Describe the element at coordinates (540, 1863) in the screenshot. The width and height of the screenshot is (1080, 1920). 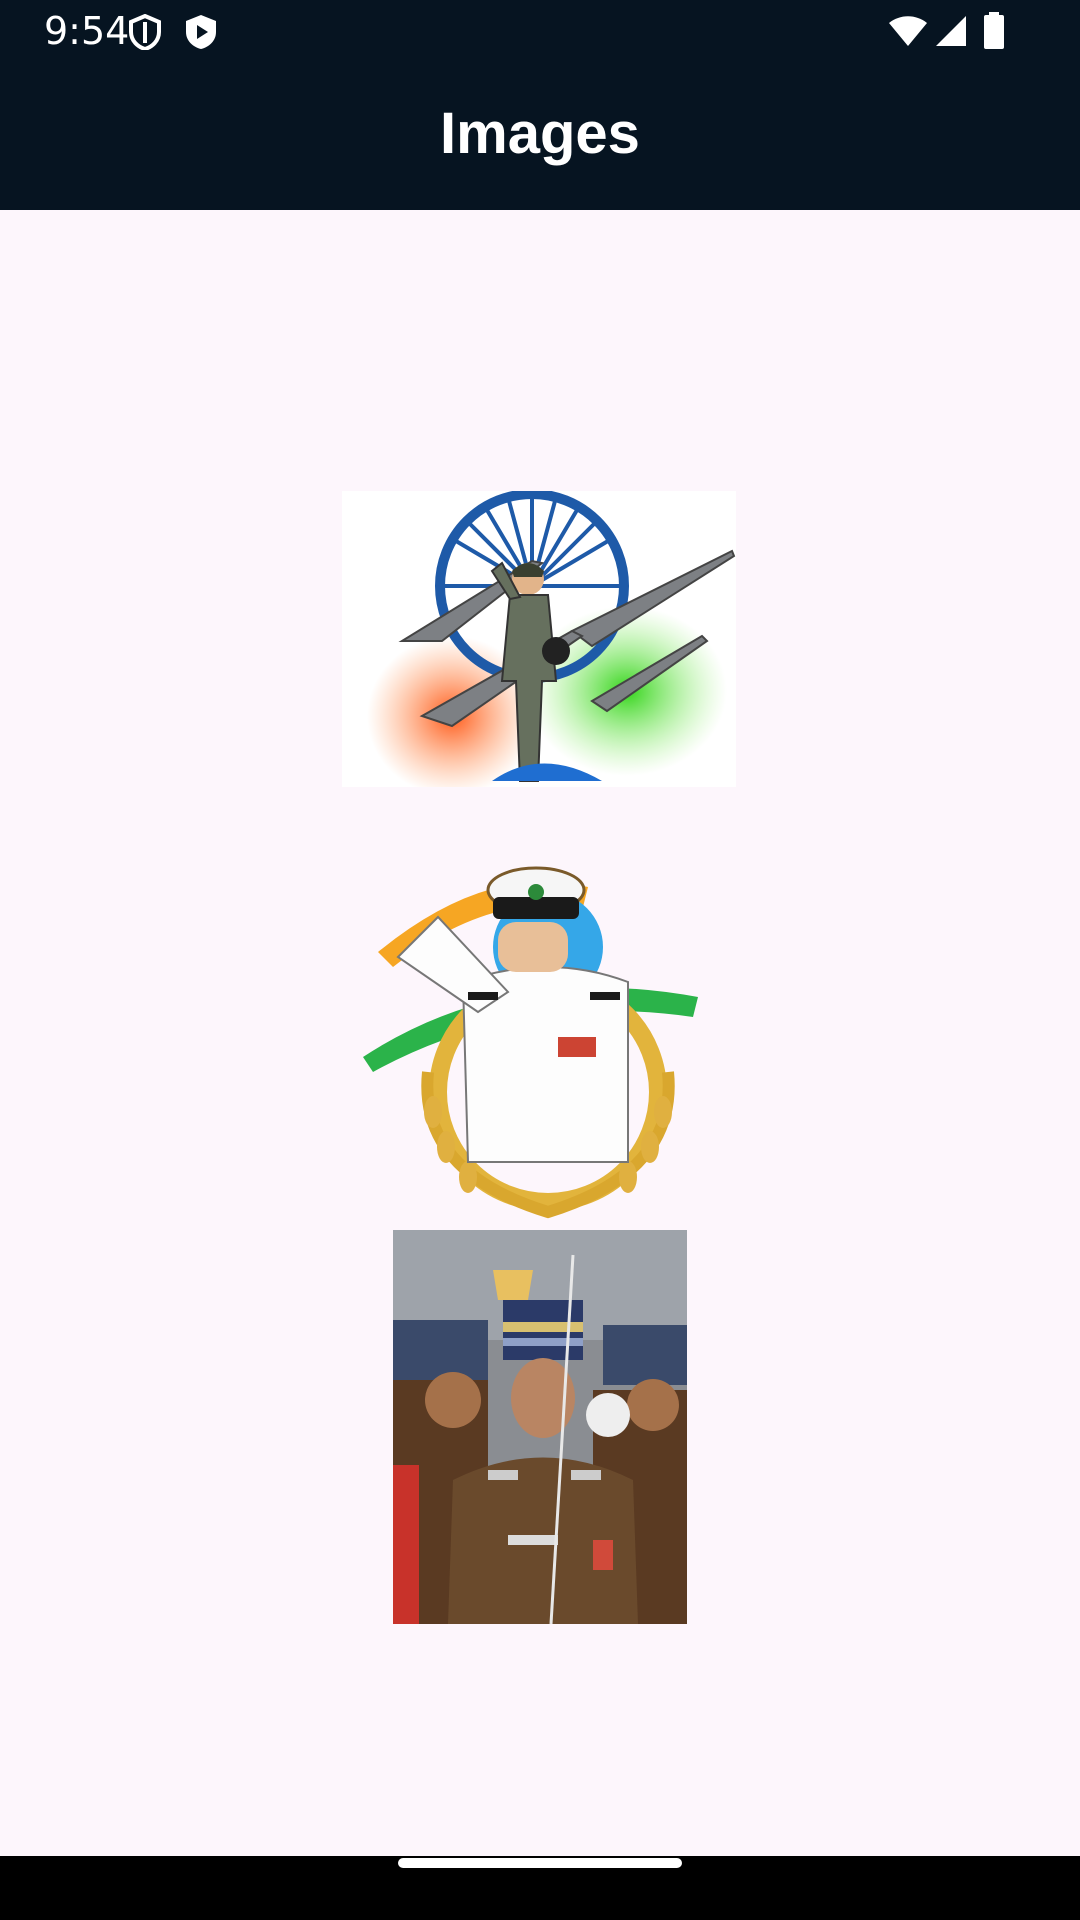
I see `home-gesture-handle` at that location.